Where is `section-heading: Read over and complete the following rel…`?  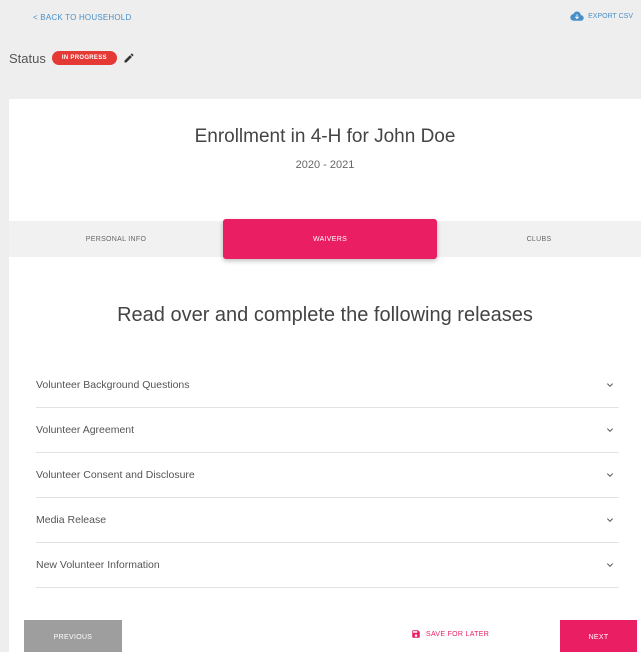
section-heading: Read over and complete the following rel… is located at coordinates (325, 315).